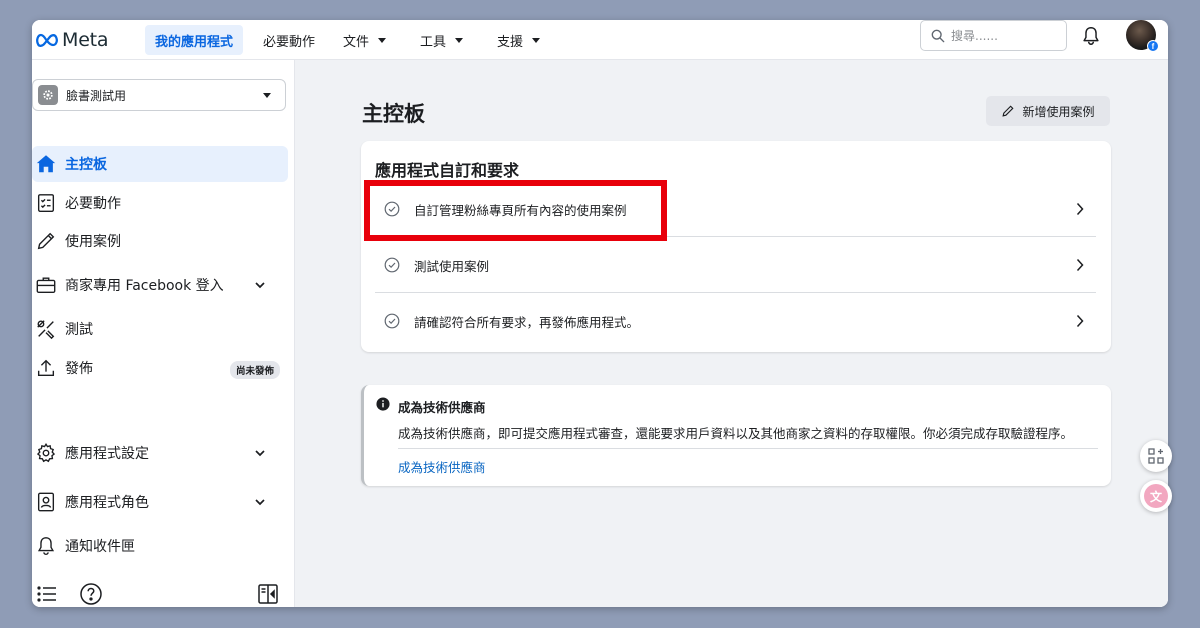 This screenshot has height=628, width=1200. What do you see at coordinates (938, 35) in the screenshot?
I see `search-icon` at bounding box center [938, 35].